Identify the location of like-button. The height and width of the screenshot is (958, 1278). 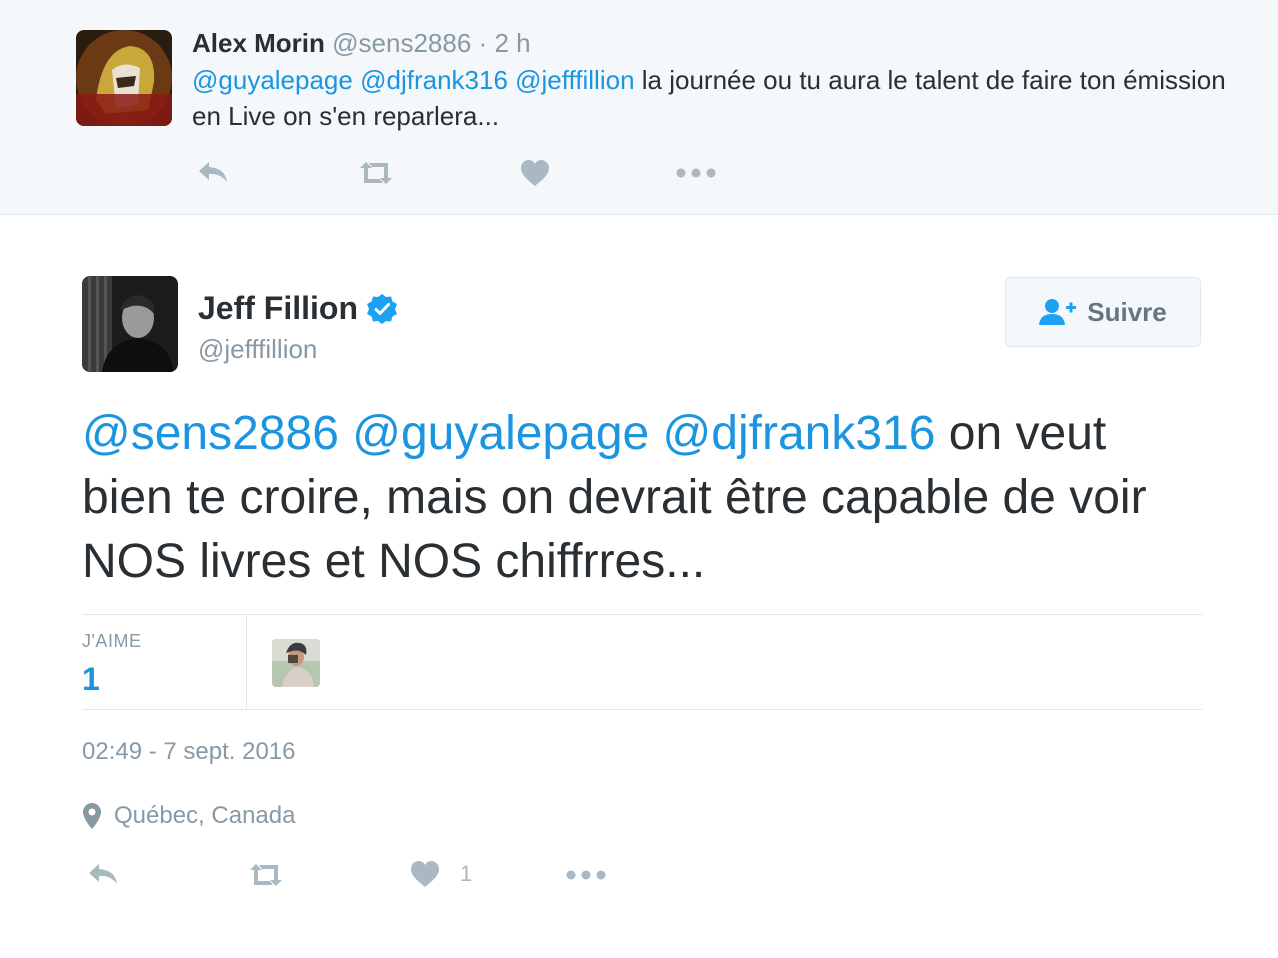
(535, 173).